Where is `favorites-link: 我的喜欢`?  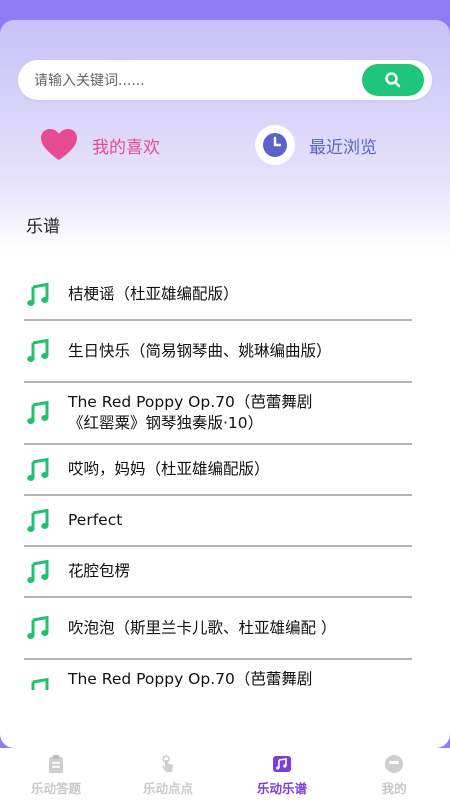 favorites-link: 我的喜欢 is located at coordinates (100, 145).